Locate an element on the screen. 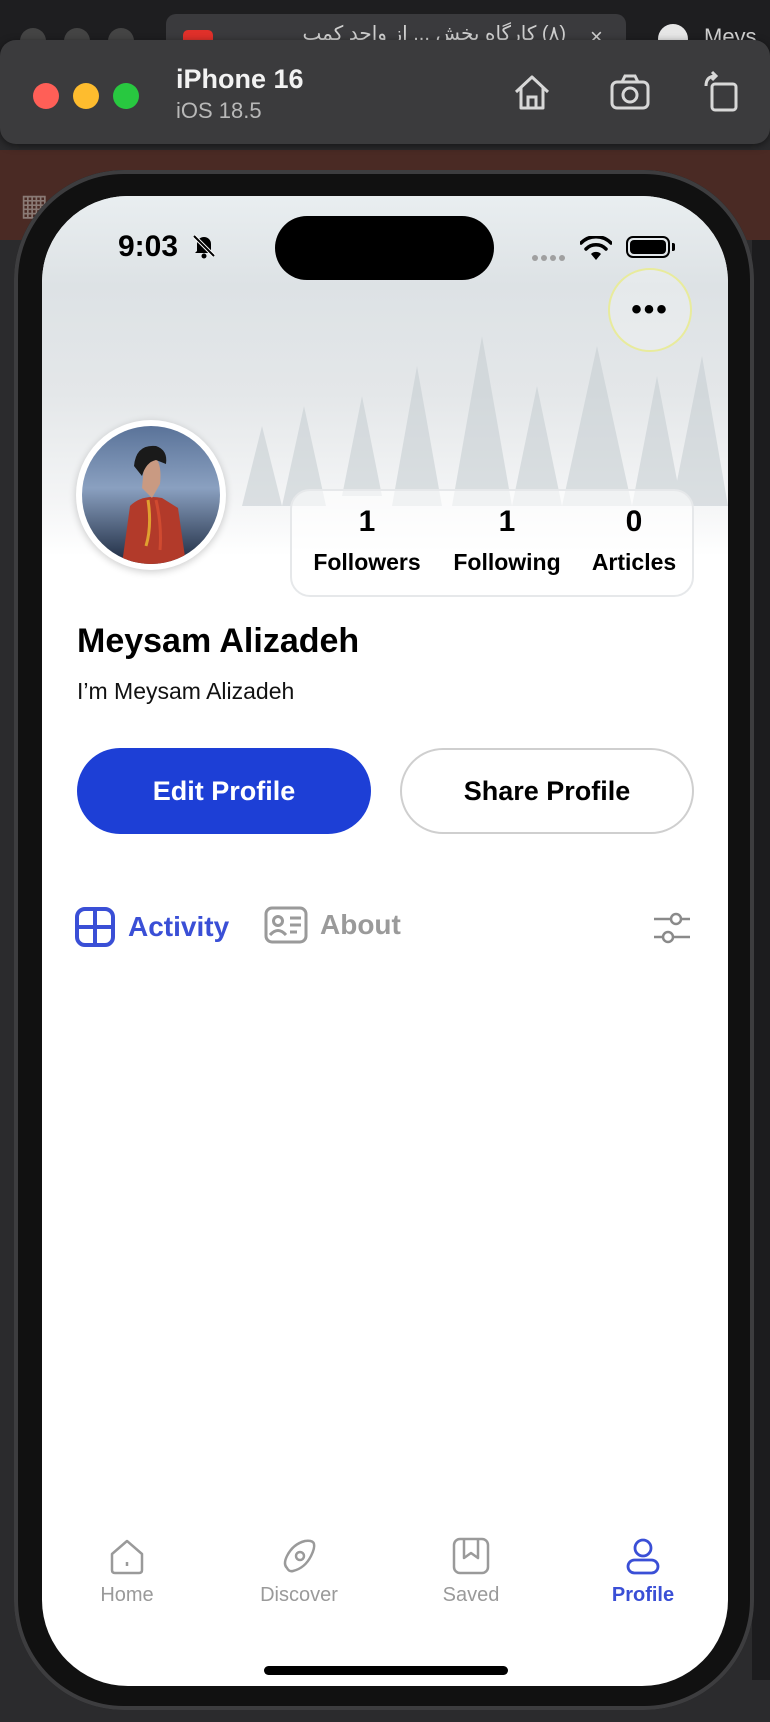 This screenshot has height=1722, width=770. share-profile-button: Share Profile is located at coordinates (547, 791).